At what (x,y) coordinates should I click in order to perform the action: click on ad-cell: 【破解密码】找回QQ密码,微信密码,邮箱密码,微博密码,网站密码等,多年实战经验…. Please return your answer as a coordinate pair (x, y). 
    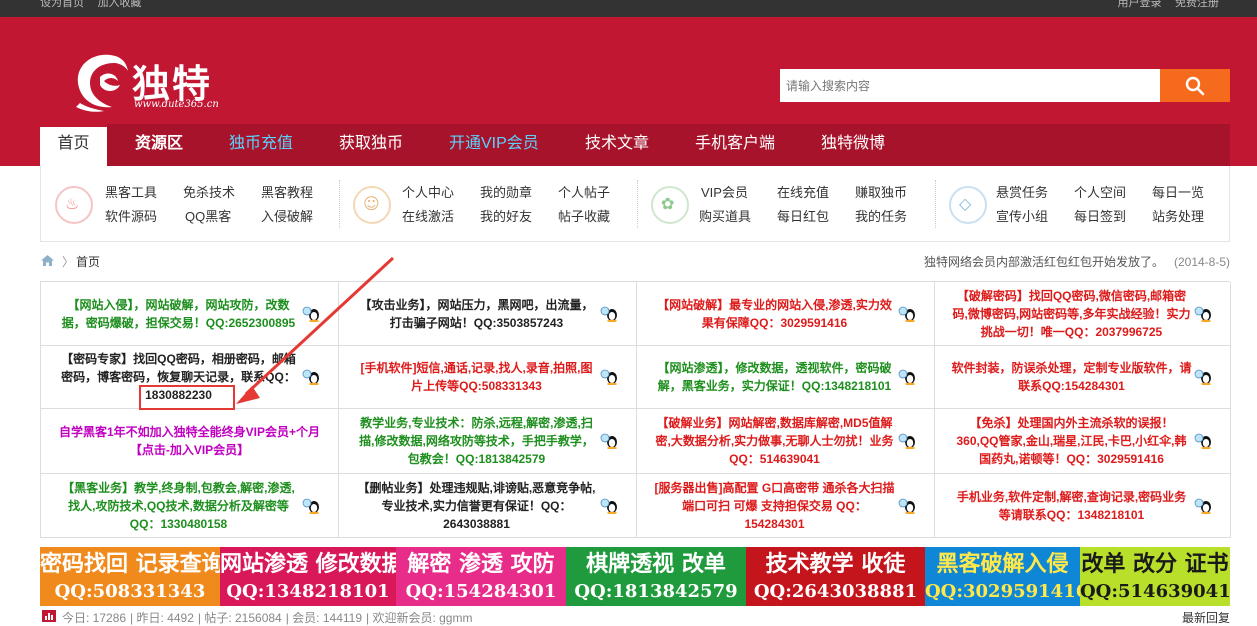
    Looking at the image, I should click on (1083, 314).